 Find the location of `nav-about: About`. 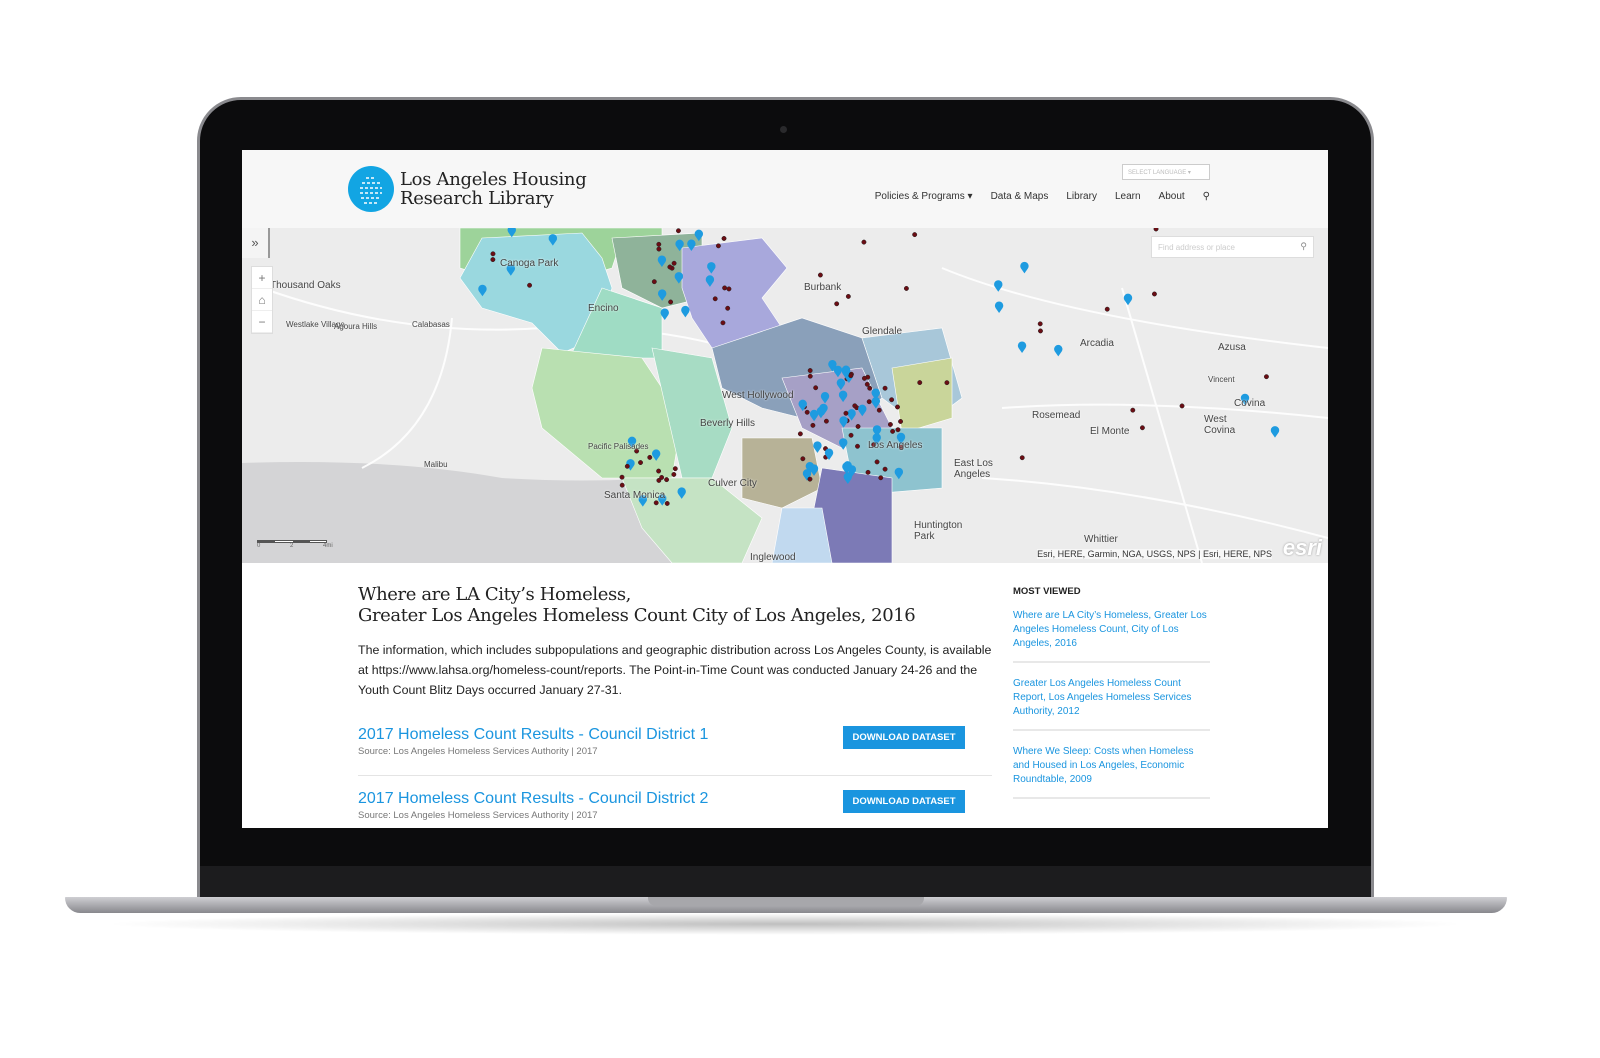

nav-about: About is located at coordinates (1172, 196).